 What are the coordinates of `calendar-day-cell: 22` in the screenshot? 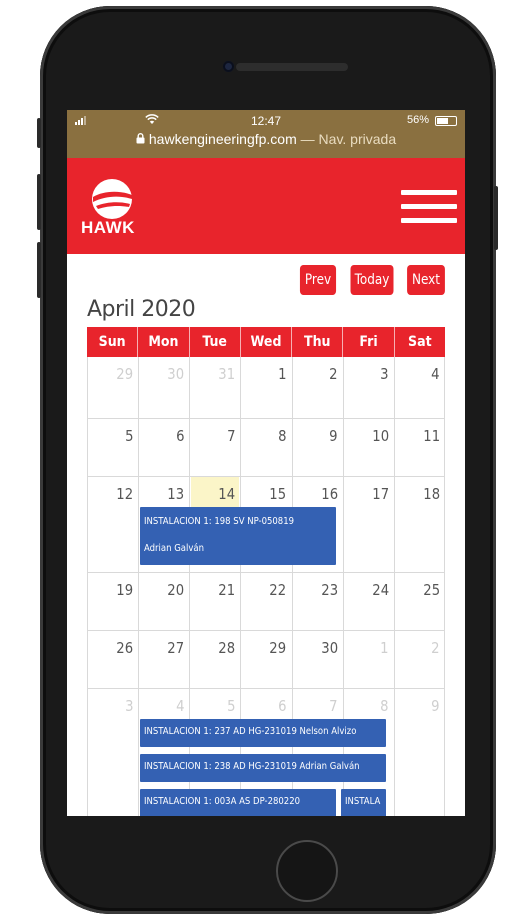 It's located at (265, 601).